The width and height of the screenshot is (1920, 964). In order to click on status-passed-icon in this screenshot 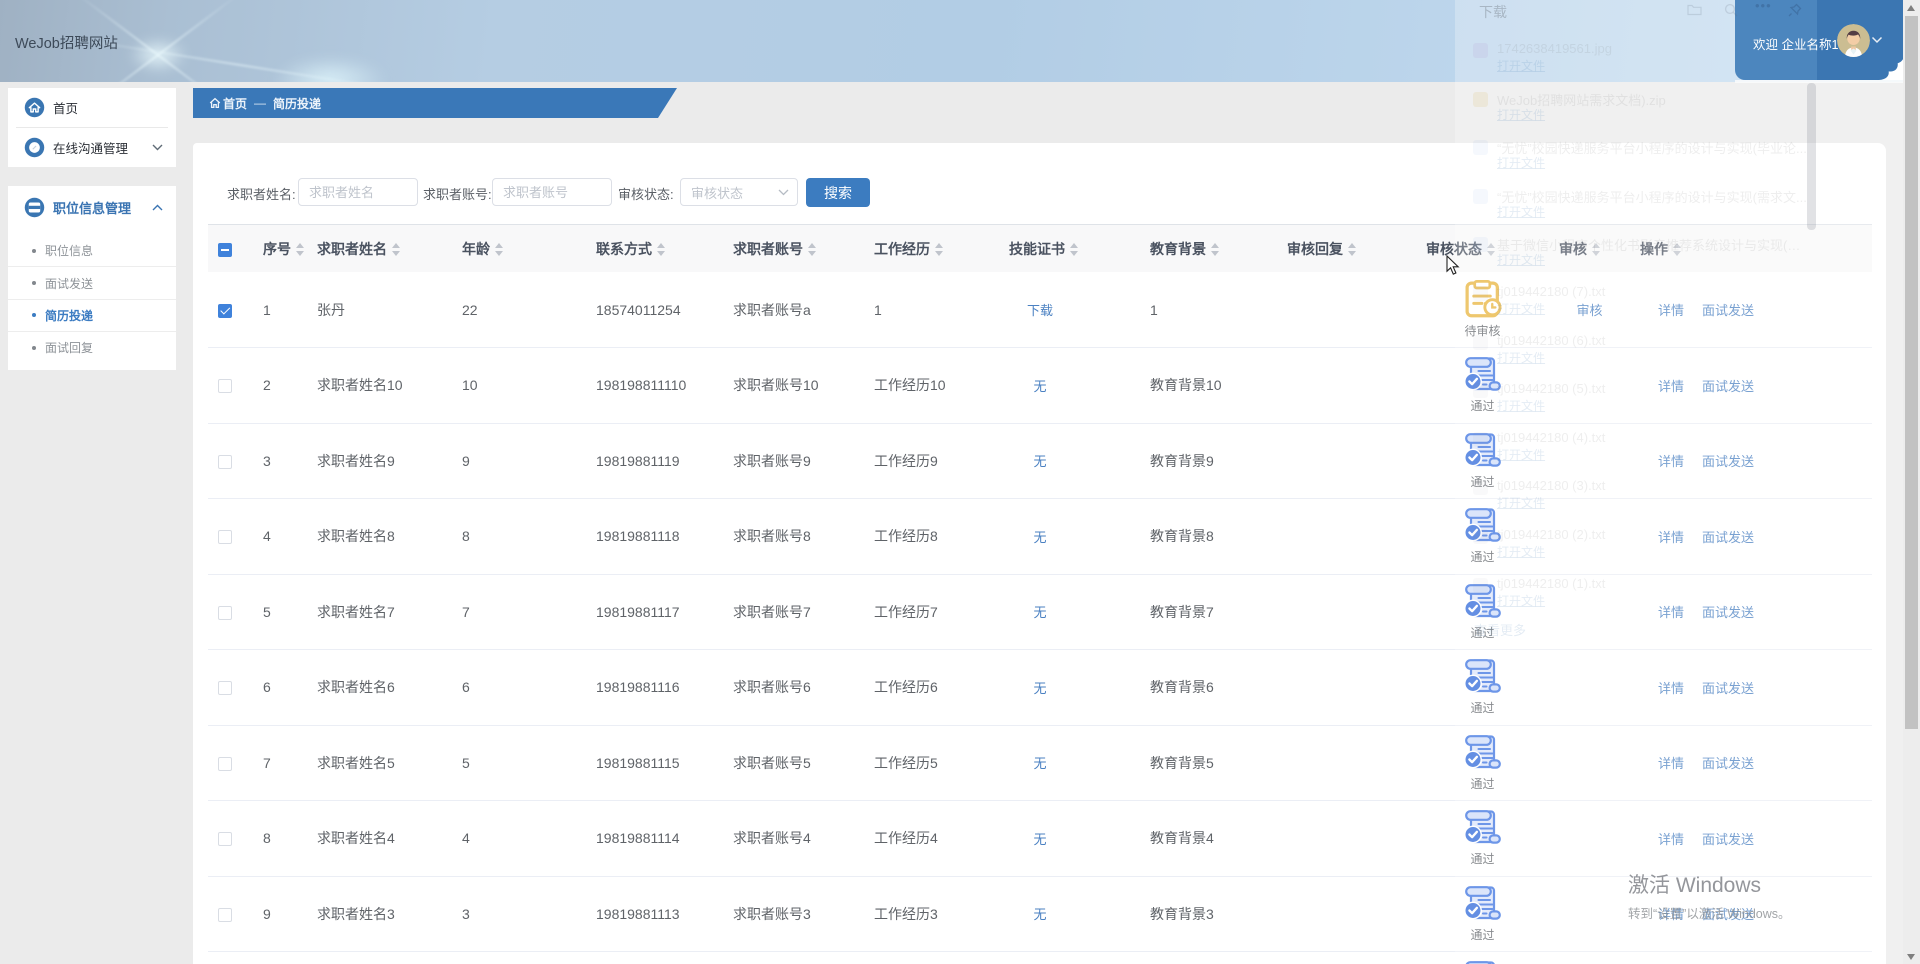, I will do `click(1482, 676)`.